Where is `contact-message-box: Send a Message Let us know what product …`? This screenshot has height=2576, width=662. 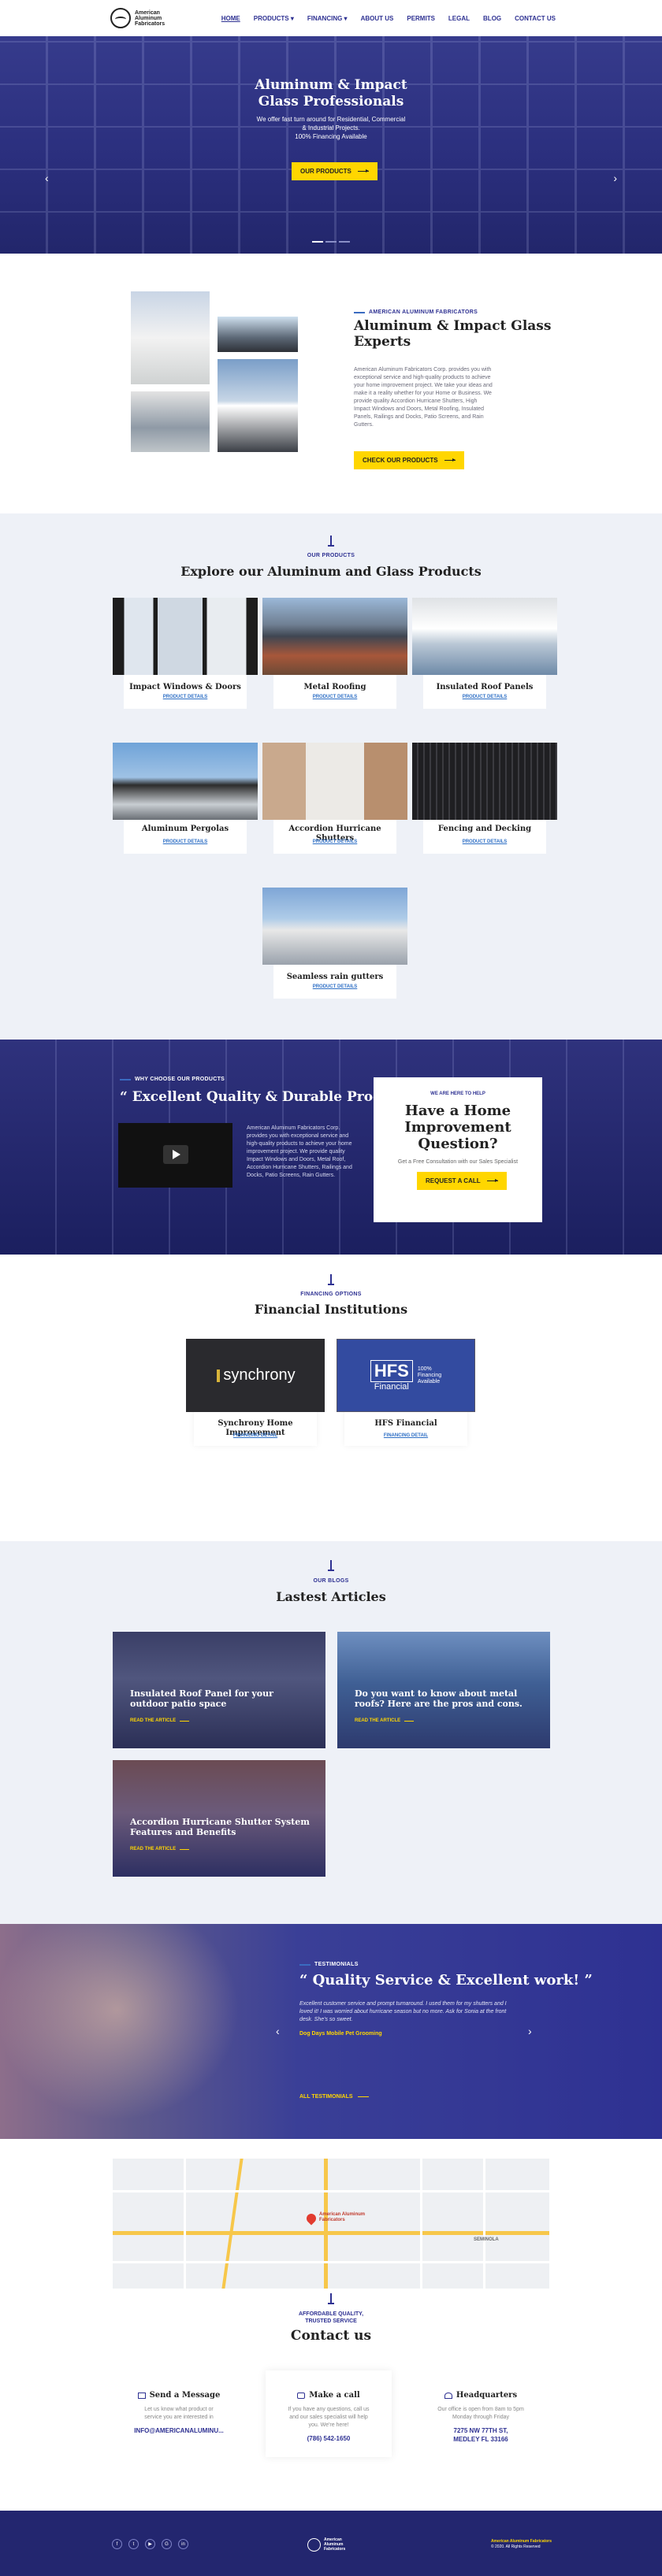
contact-message-box: Send a Message Let us know what product … is located at coordinates (179, 2413).